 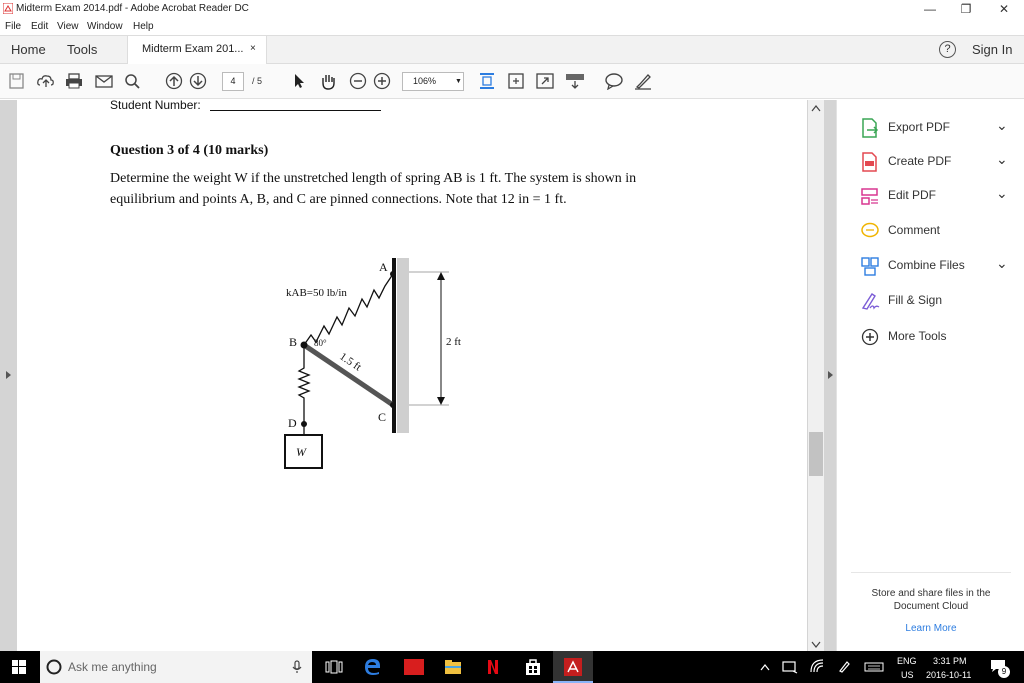 I want to click on zoom-in-icon, so click(x=382, y=81).